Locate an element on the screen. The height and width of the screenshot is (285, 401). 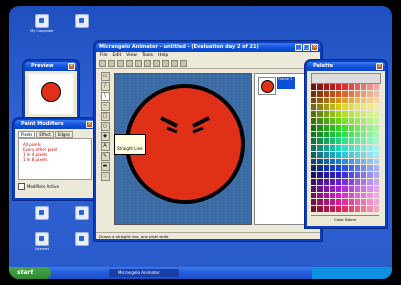
paint-modifiers-titlebar: Paint Modifiers × is located at coordinates (55, 124).